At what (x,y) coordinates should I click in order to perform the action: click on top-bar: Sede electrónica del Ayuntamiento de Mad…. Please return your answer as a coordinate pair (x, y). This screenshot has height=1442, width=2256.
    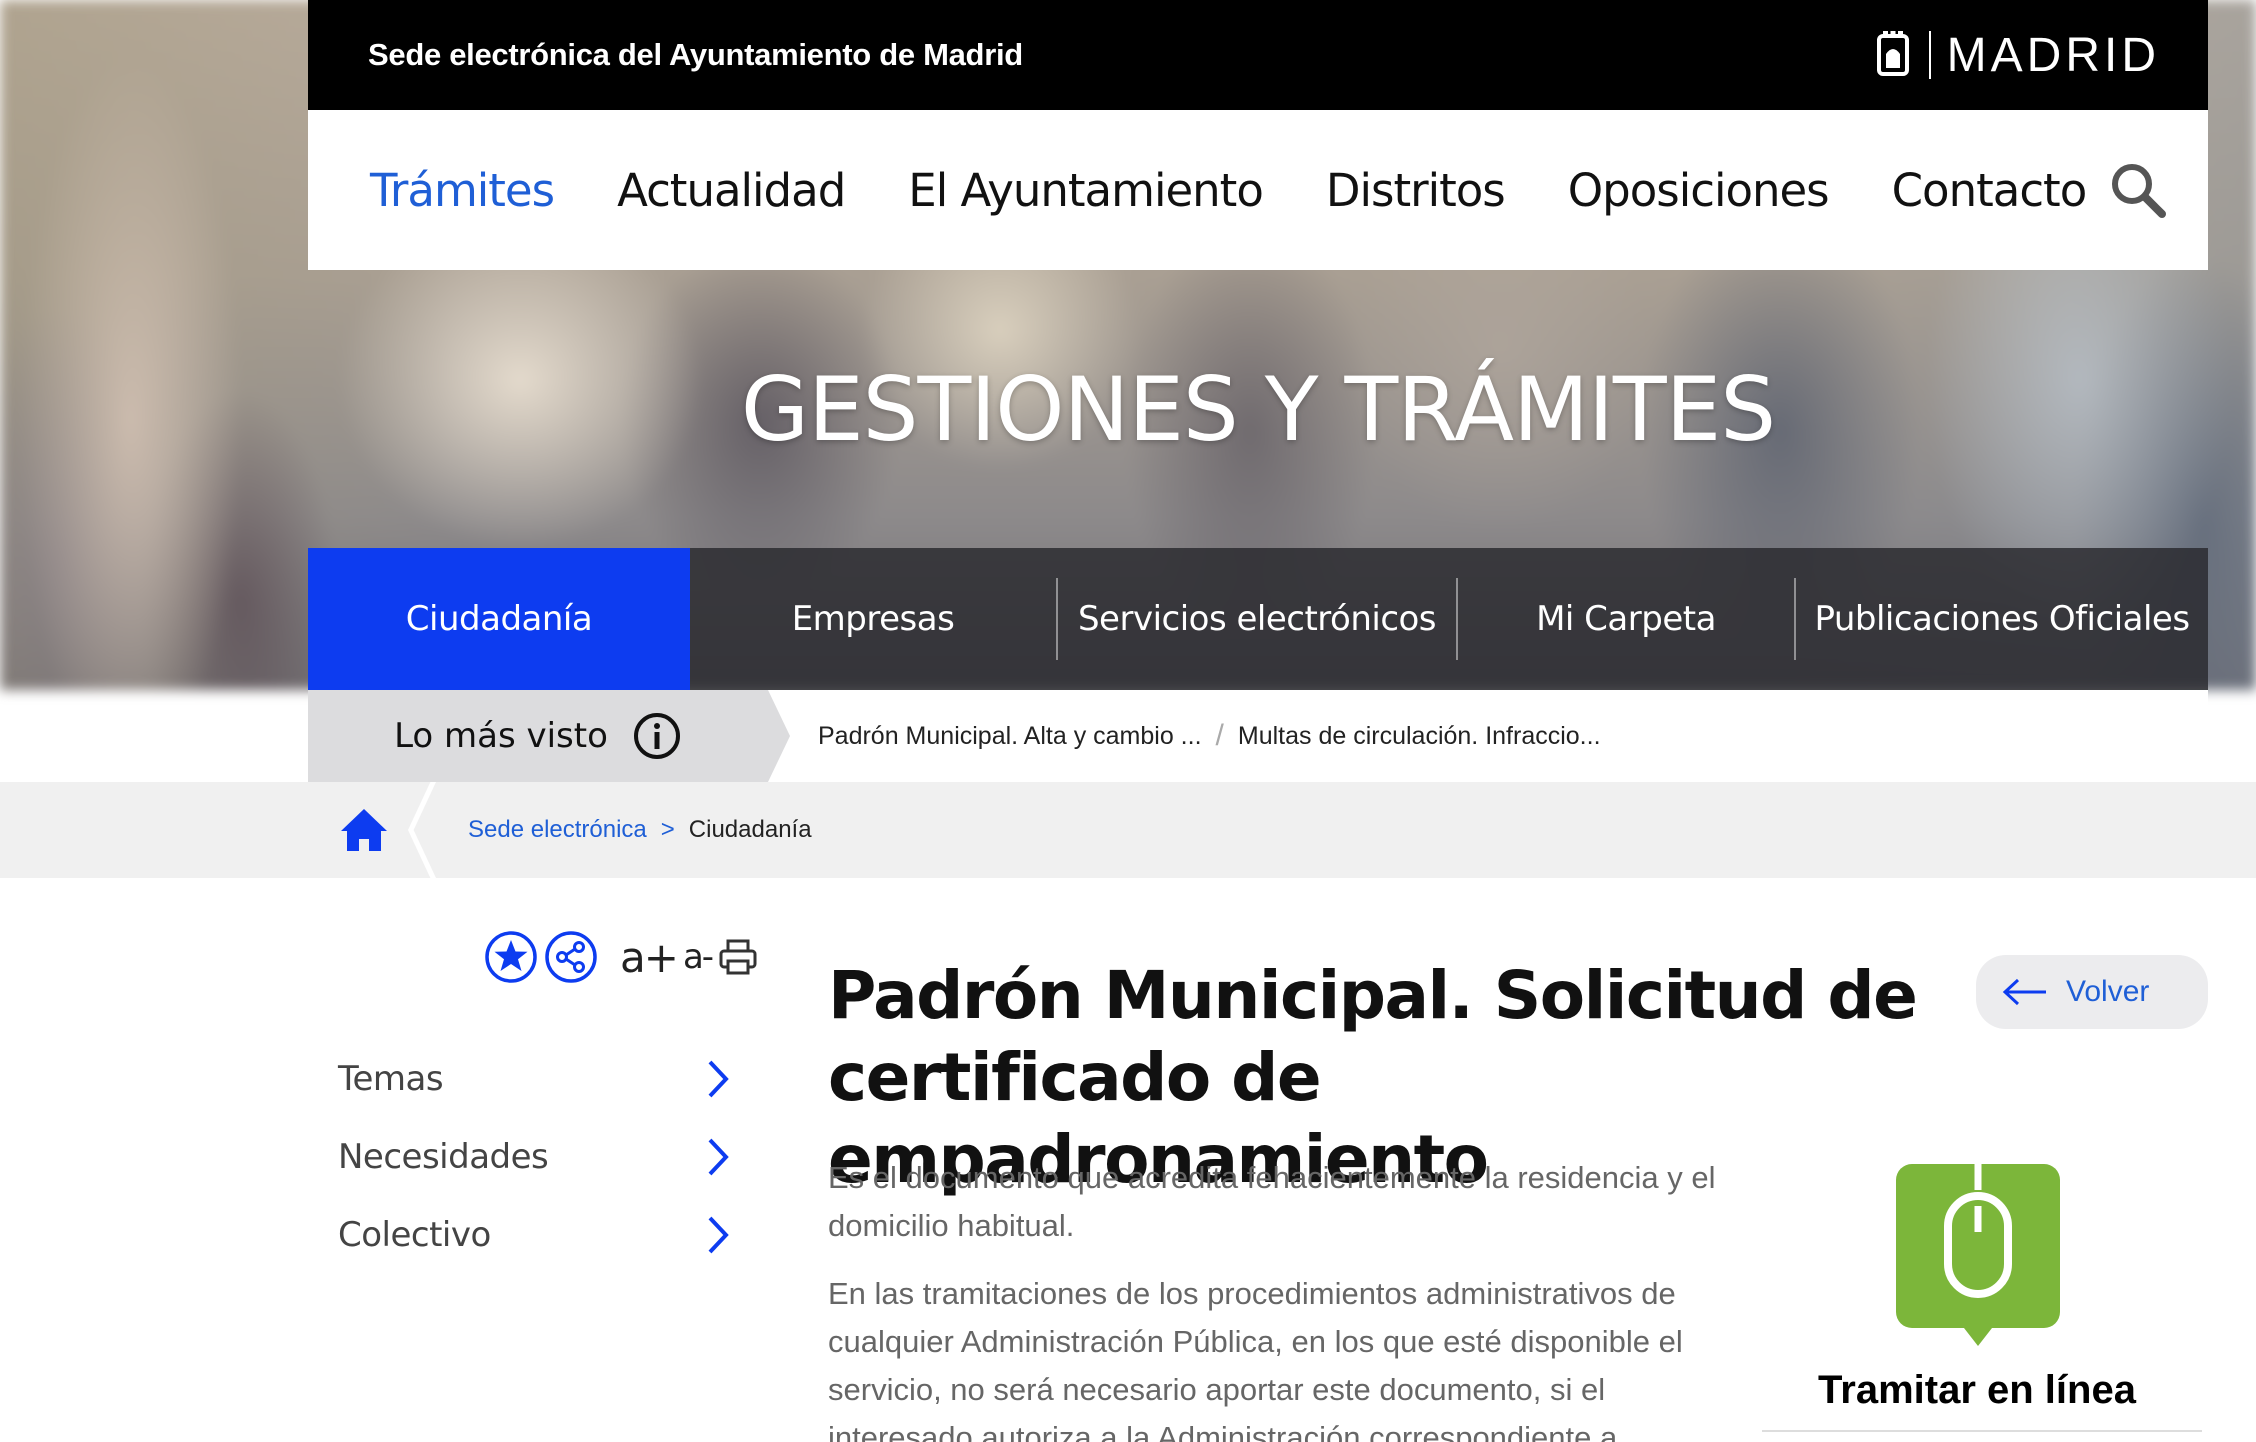
    Looking at the image, I should click on (1258, 55).